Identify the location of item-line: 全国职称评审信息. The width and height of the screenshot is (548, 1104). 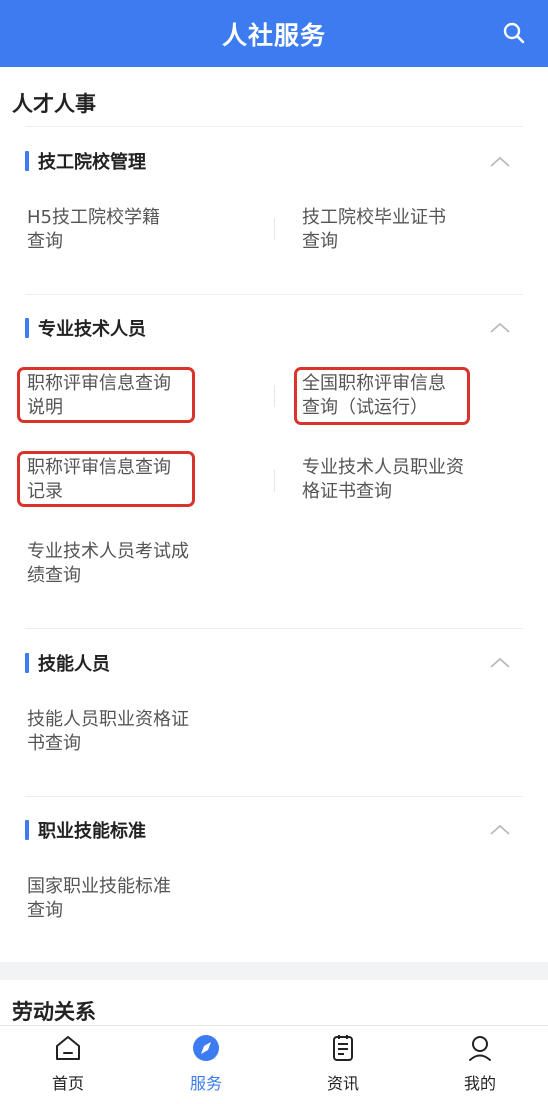
(374, 383).